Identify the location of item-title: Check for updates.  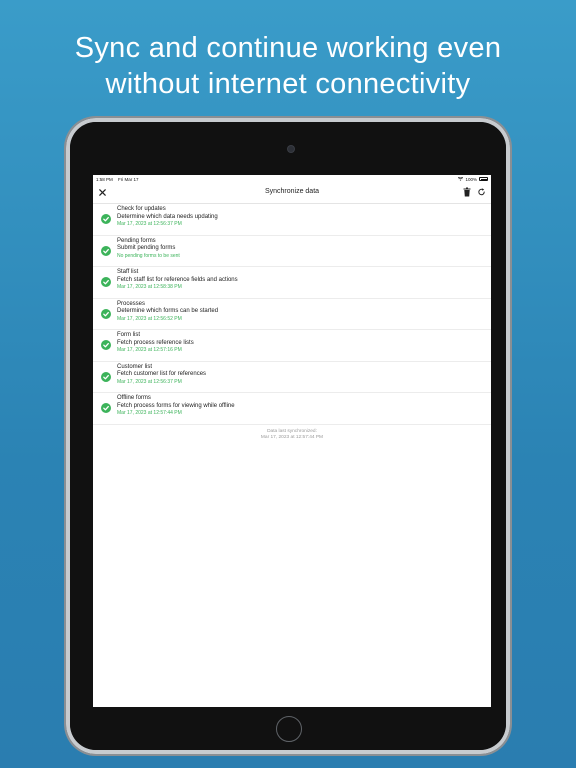
(141, 209).